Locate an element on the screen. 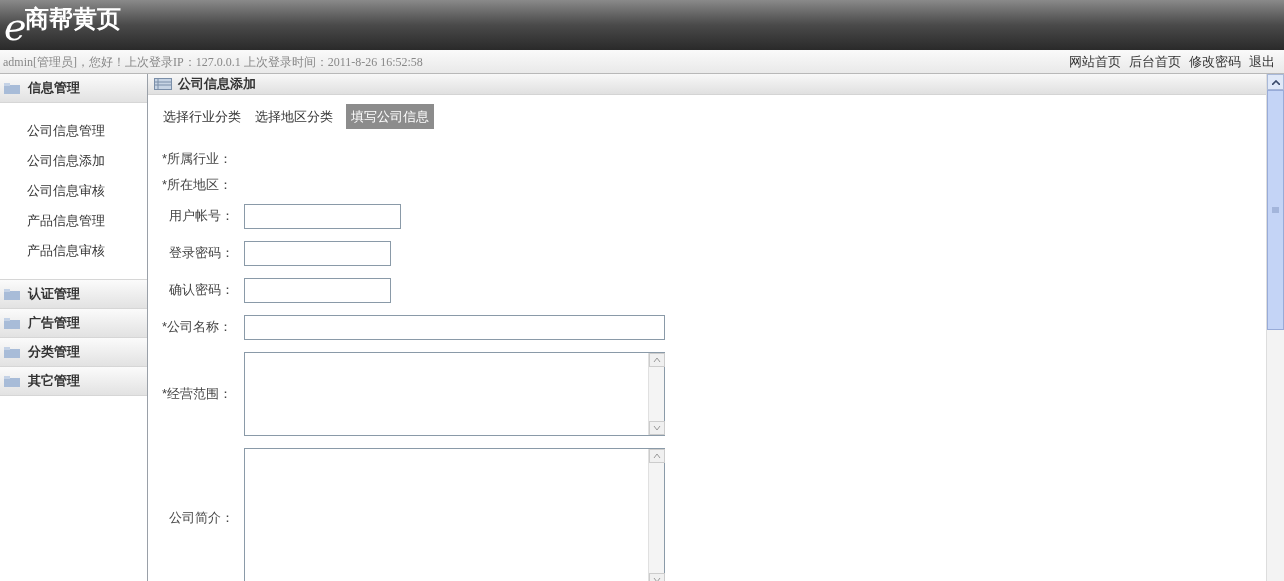 This screenshot has height=581, width=1284. panel-title: 公司信息添加 is located at coordinates (217, 84).